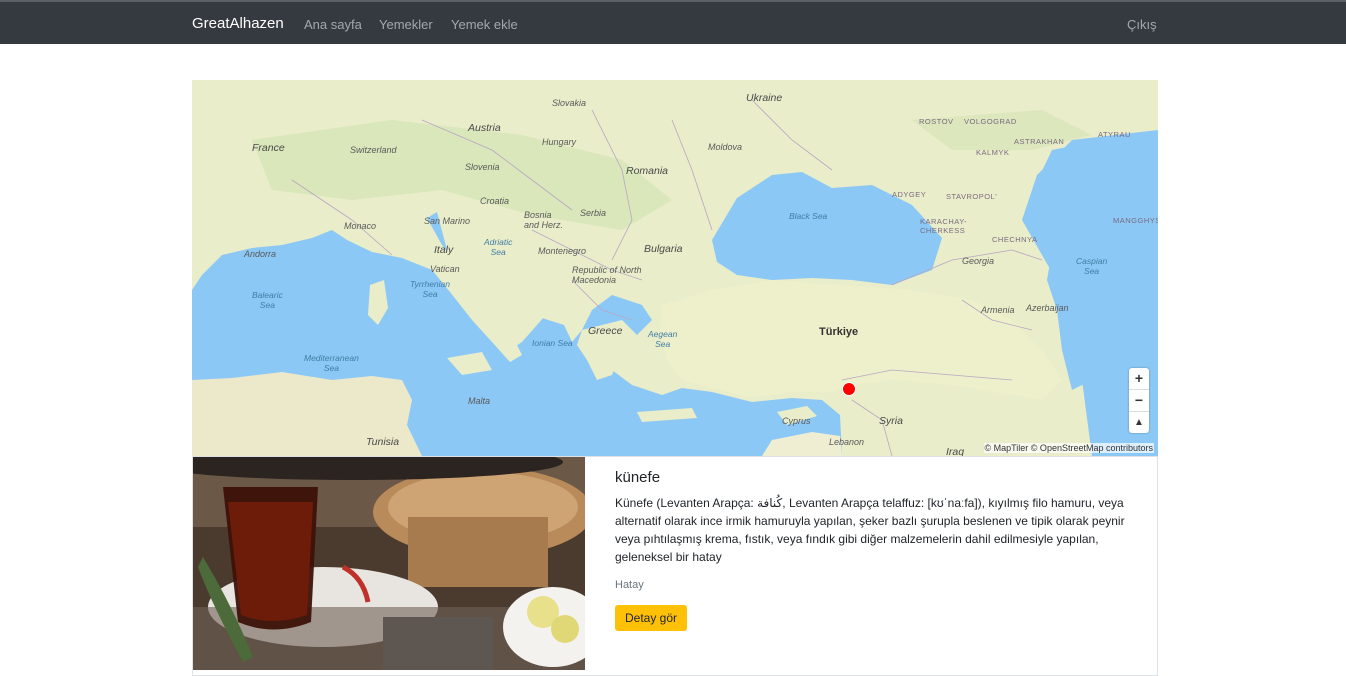  I want to click on map-label-kalmyk: KALMYK, so click(993, 152).